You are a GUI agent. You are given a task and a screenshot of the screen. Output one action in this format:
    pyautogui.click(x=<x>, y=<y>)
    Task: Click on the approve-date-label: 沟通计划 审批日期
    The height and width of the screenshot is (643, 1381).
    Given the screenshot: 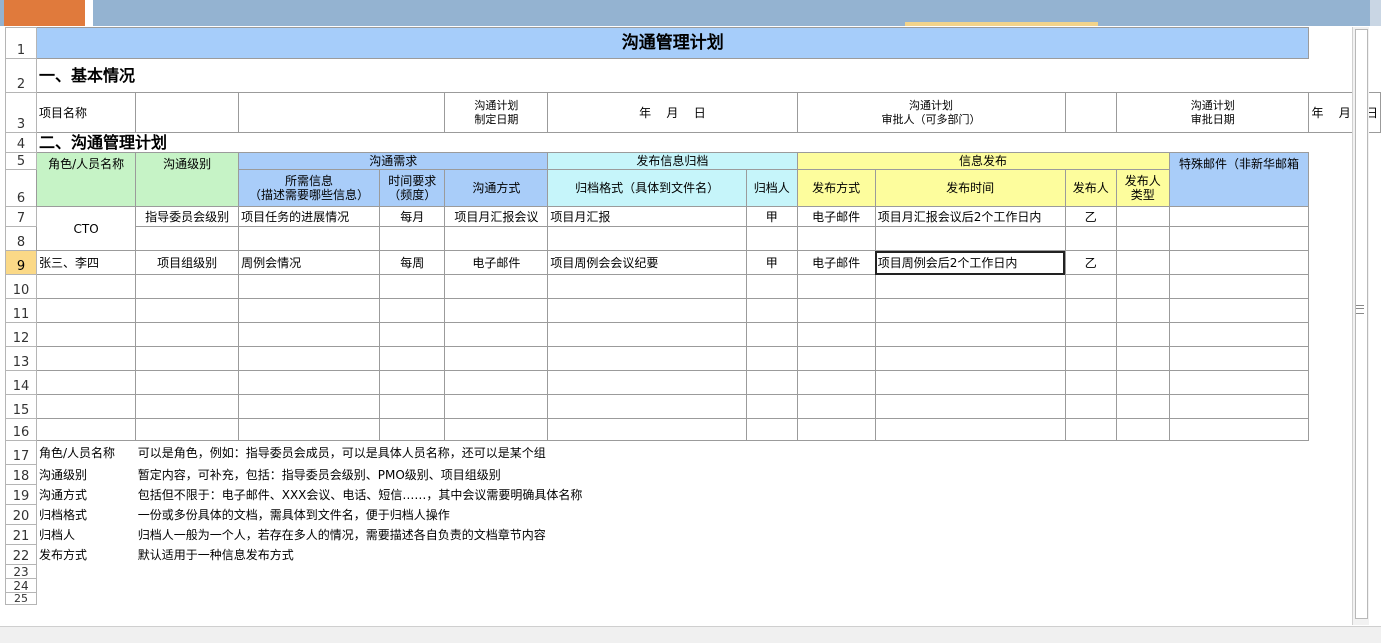 What is the action you would take?
    pyautogui.click(x=1212, y=112)
    